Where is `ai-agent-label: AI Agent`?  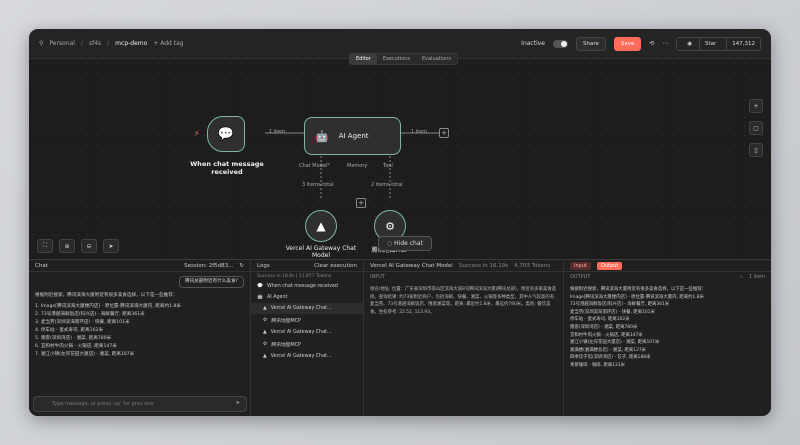
ai-agent-label: AI Agent is located at coordinates (353, 136).